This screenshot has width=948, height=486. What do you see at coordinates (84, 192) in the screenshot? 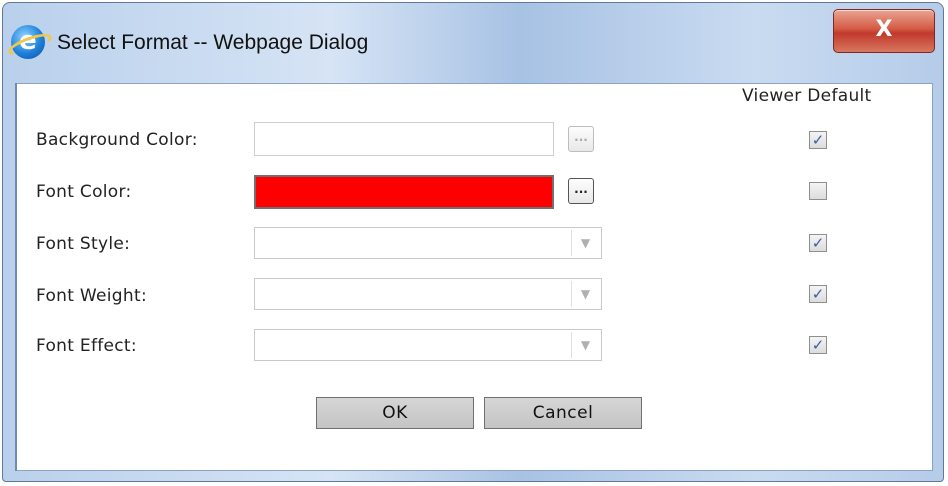
I see `font-color-label: Font Color:` at bounding box center [84, 192].